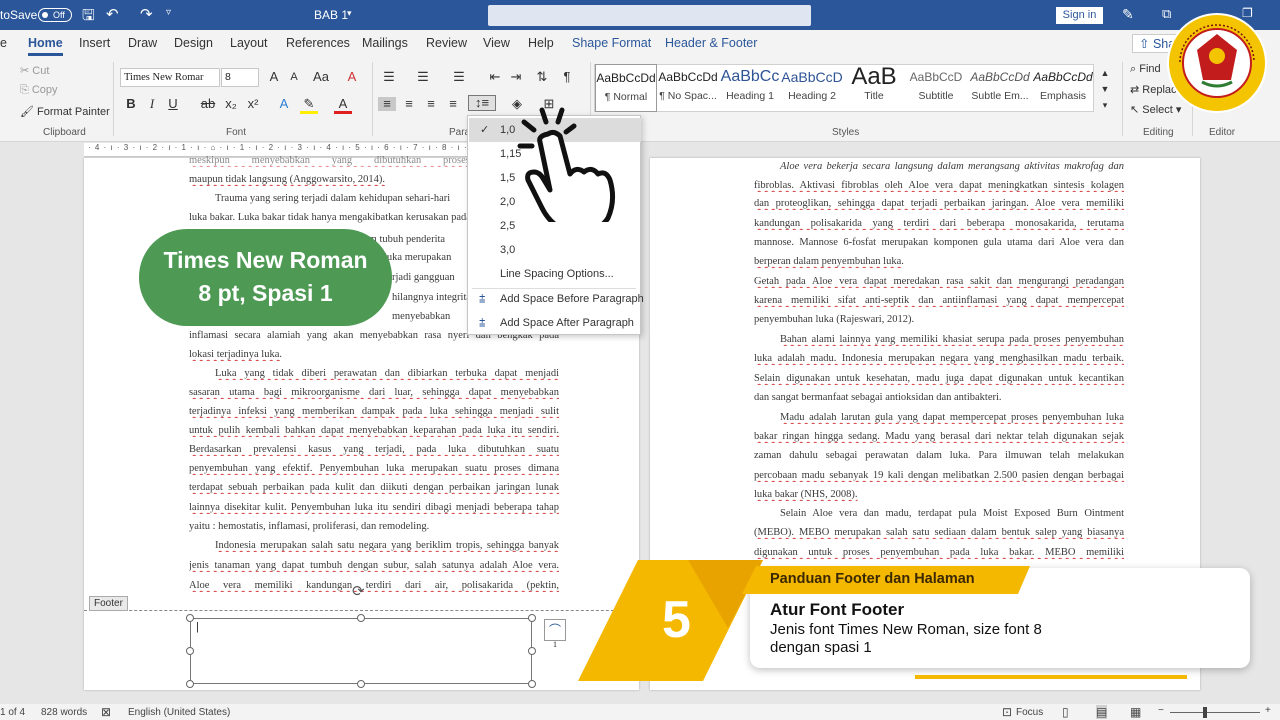  I want to click on align-right-icon: ≡, so click(431, 104).